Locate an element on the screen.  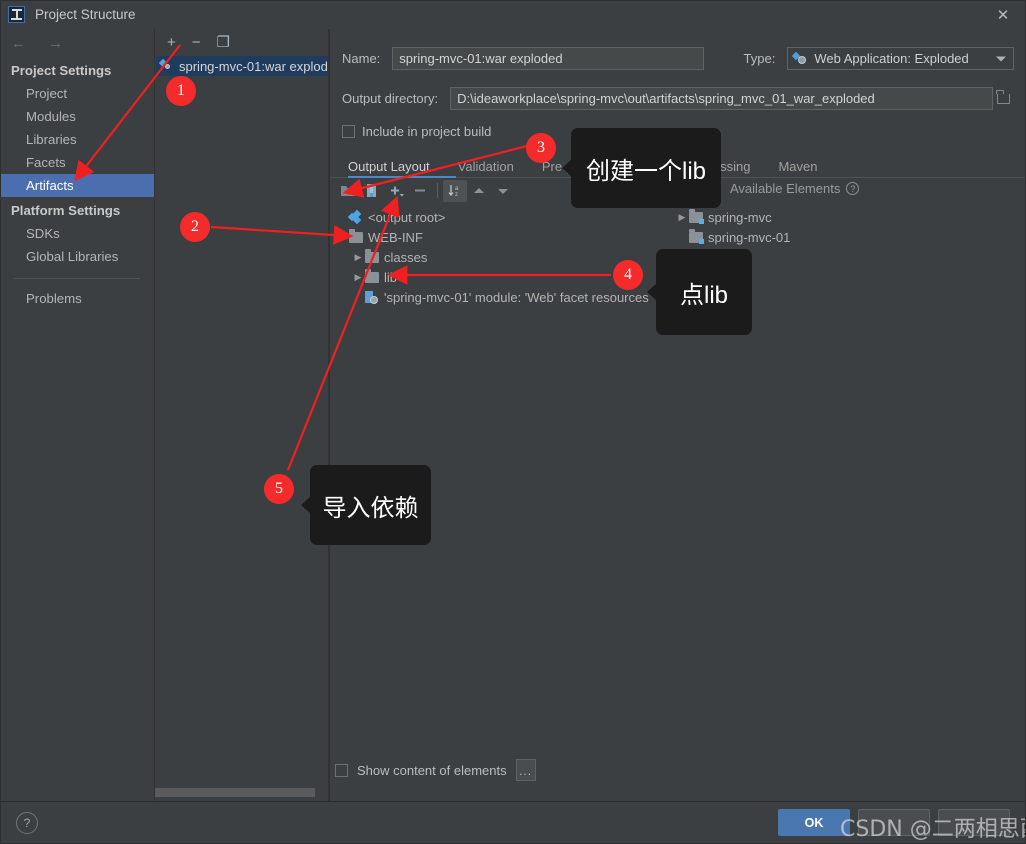
output-root-icon is located at coordinates (355, 216).